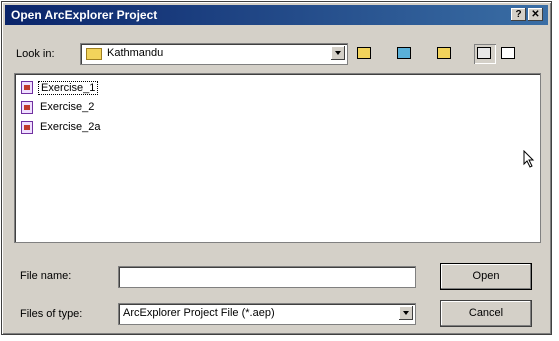 The image size is (559, 341). Describe the element at coordinates (46, 276) in the screenshot. I see `file-name-label: File name:` at that location.